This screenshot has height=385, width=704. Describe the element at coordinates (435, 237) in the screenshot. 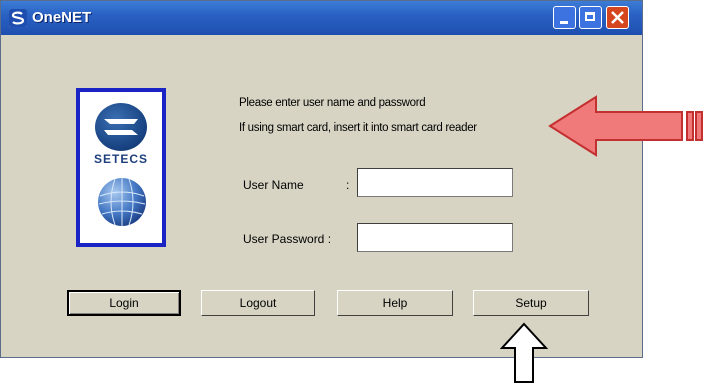

I see `user-password-input` at that location.